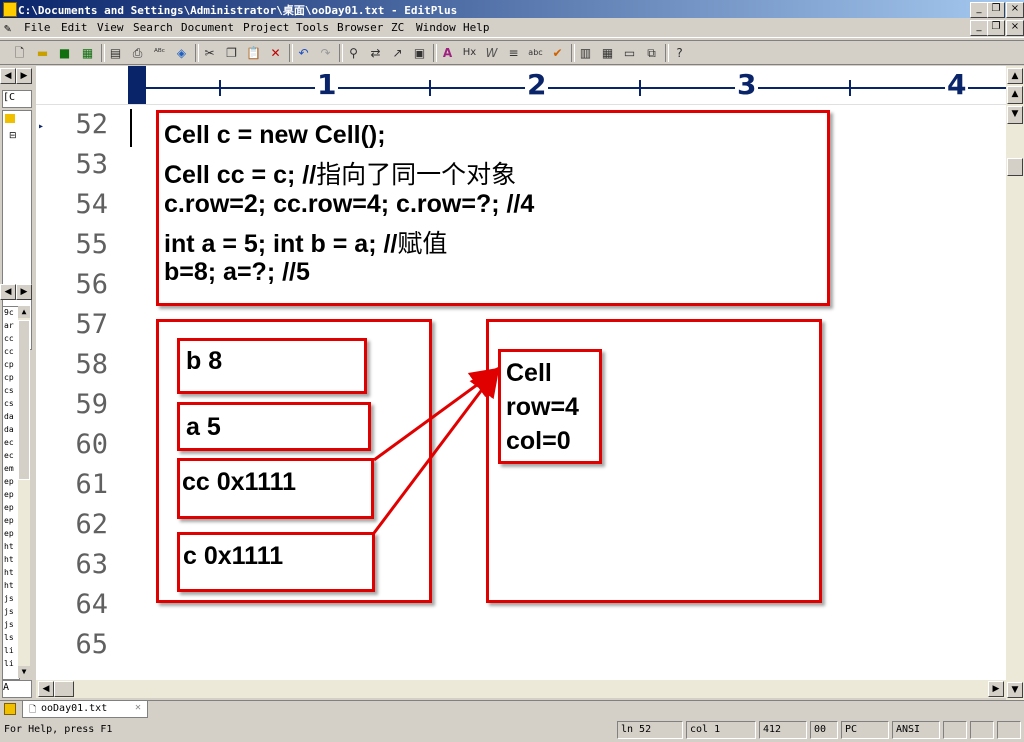 The height and width of the screenshot is (742, 1024). I want to click on panel-left-arrow-icon: ◀, so click(8, 76).